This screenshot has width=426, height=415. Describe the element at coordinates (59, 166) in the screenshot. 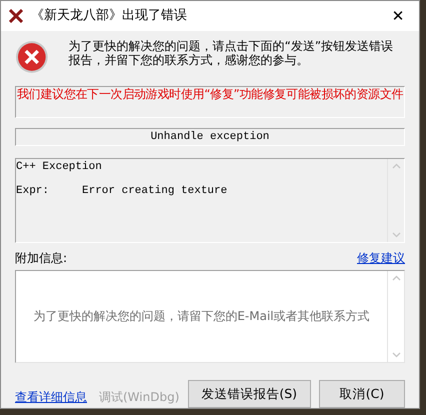

I see `exception-label: C++ Exception` at that location.